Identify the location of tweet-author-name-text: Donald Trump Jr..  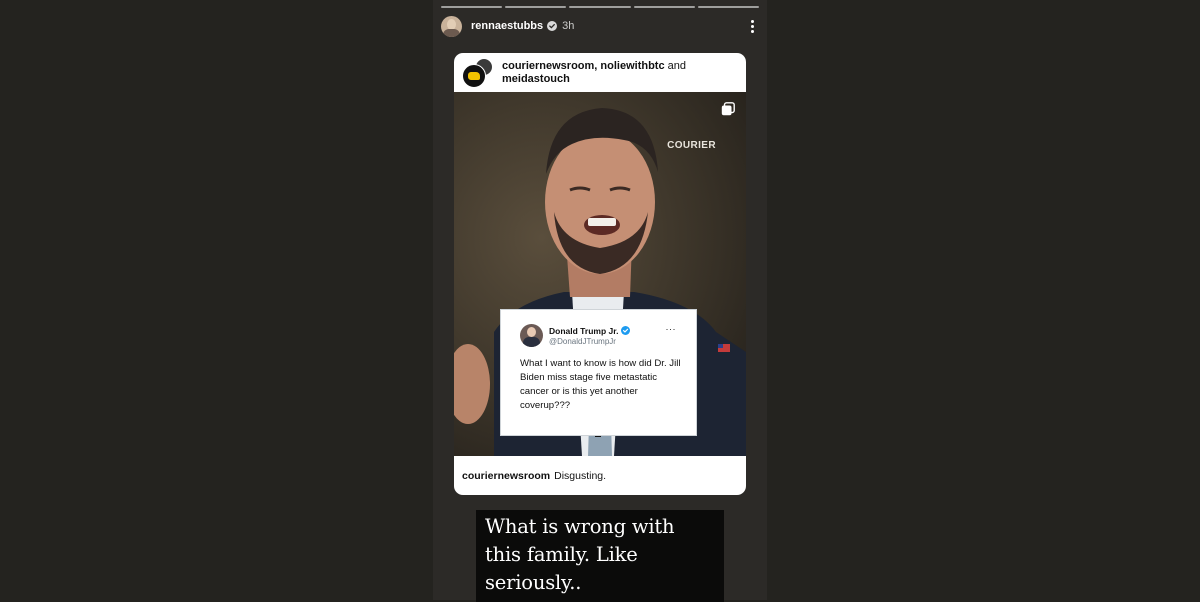
(584, 330).